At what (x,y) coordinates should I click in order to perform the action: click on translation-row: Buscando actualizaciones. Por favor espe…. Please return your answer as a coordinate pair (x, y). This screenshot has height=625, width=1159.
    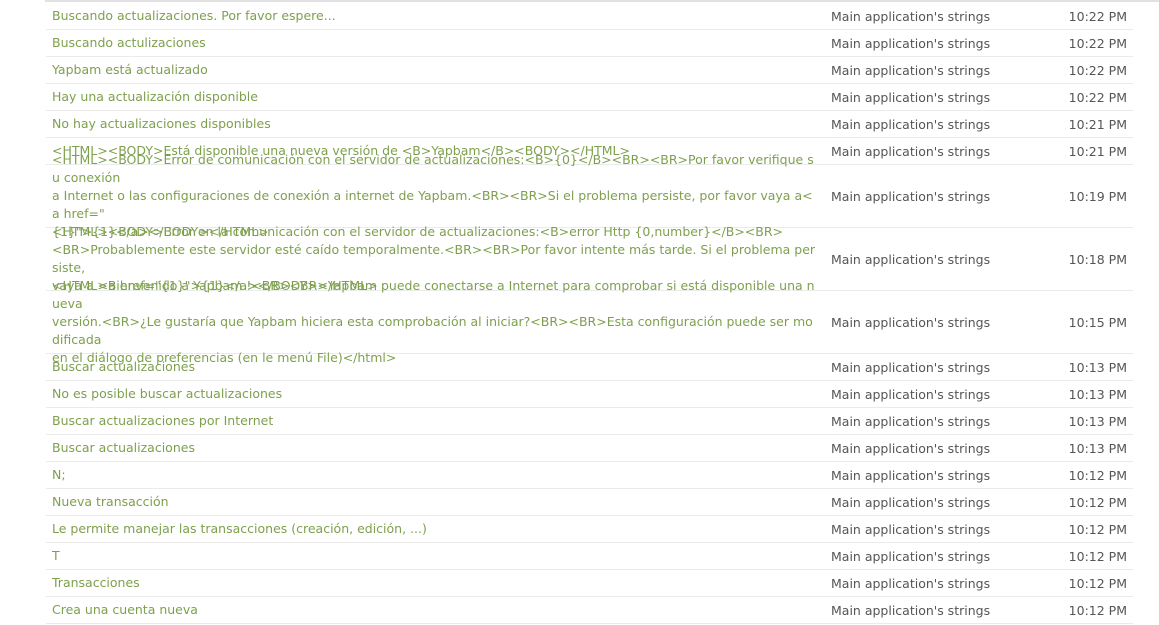
    Looking at the image, I should click on (589, 16).